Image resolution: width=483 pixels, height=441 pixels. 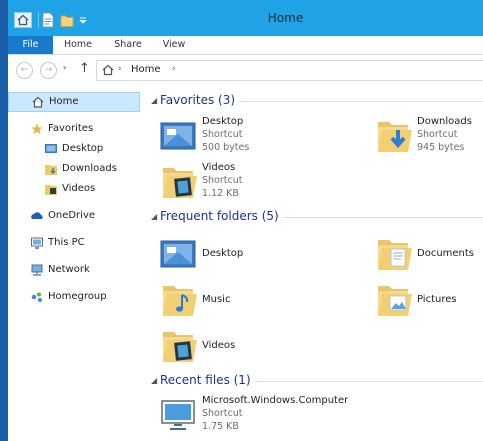 I want to click on nav-item-label: Downloads, so click(x=89, y=168).